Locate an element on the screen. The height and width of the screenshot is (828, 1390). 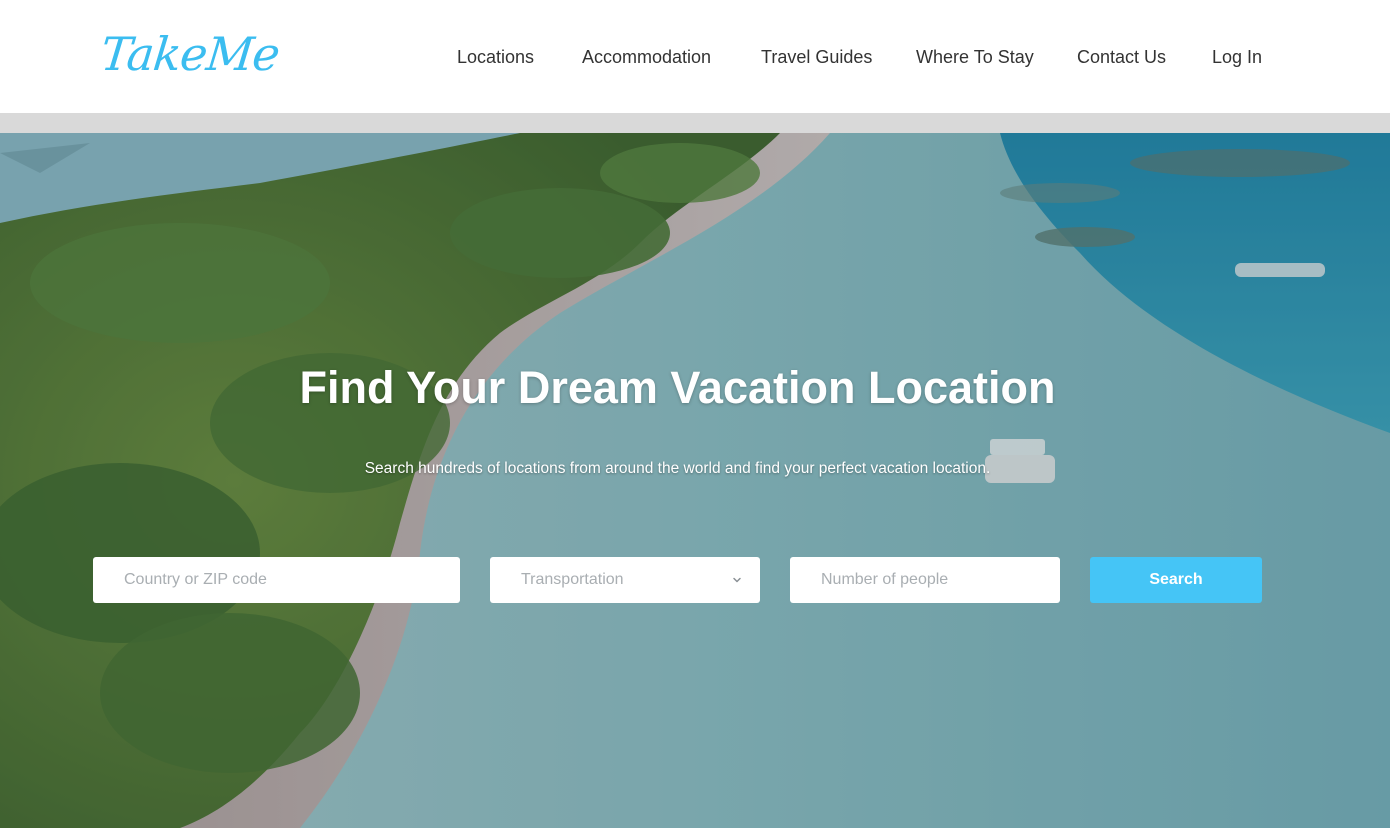
search-button: Search is located at coordinates (1176, 580).